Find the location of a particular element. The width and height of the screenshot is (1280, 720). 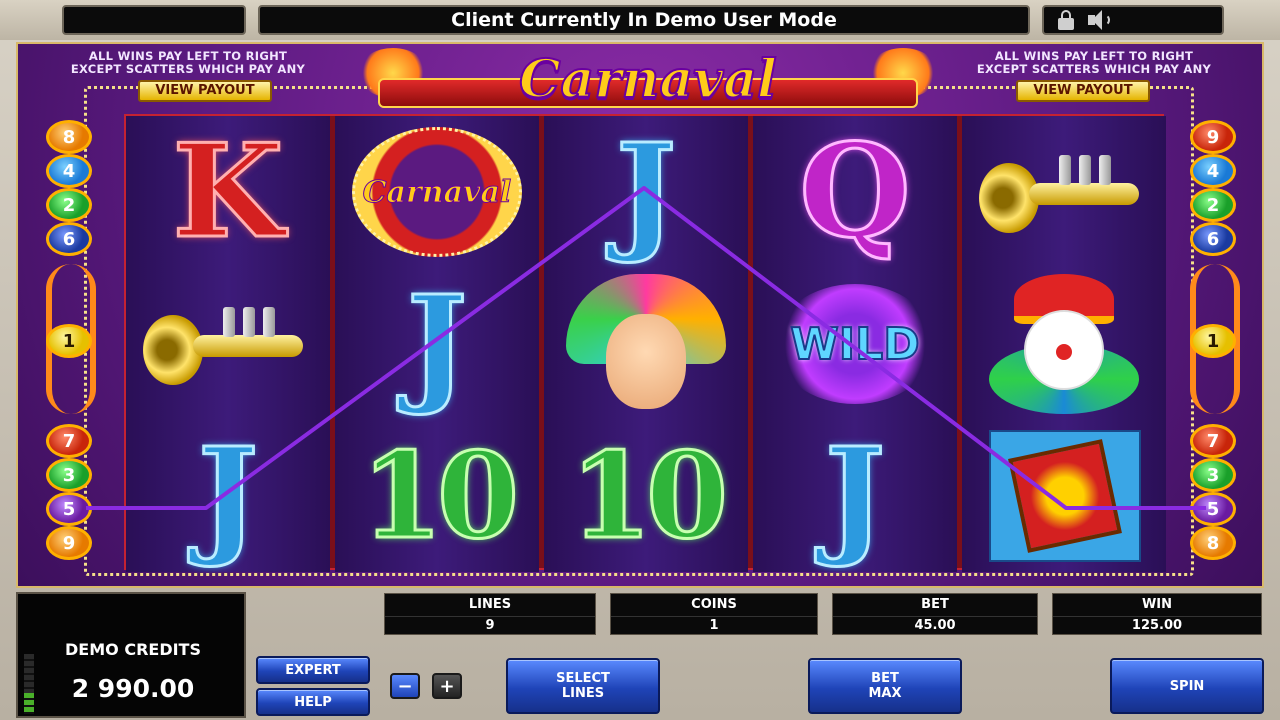

carnaval-scatter-icon: Carnaval is located at coordinates (437, 192).